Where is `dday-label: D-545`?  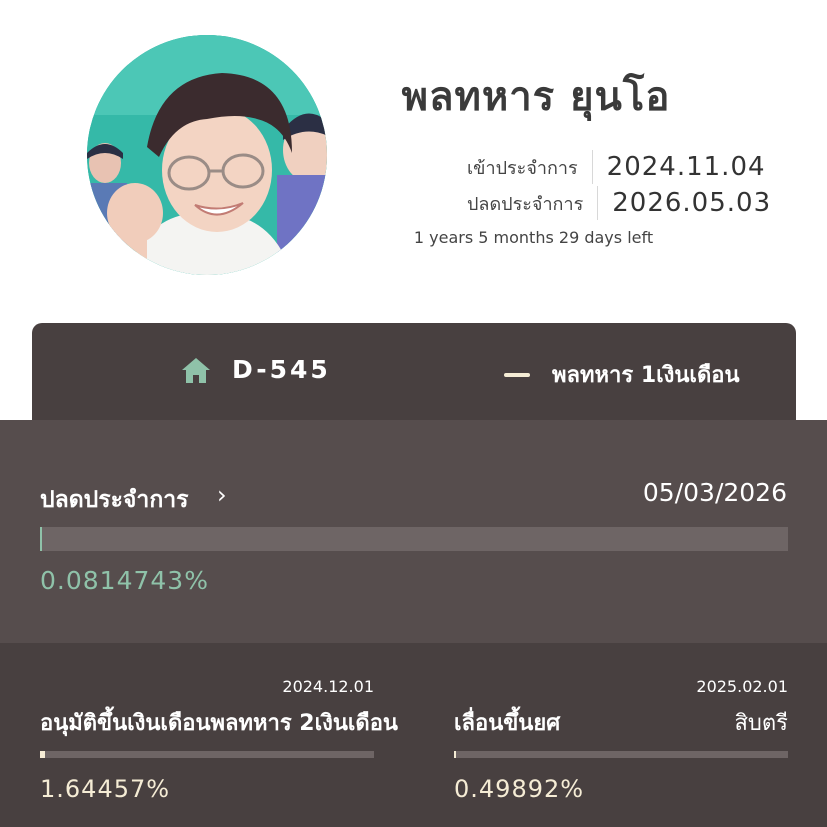
dday-label: D-545 is located at coordinates (281, 369).